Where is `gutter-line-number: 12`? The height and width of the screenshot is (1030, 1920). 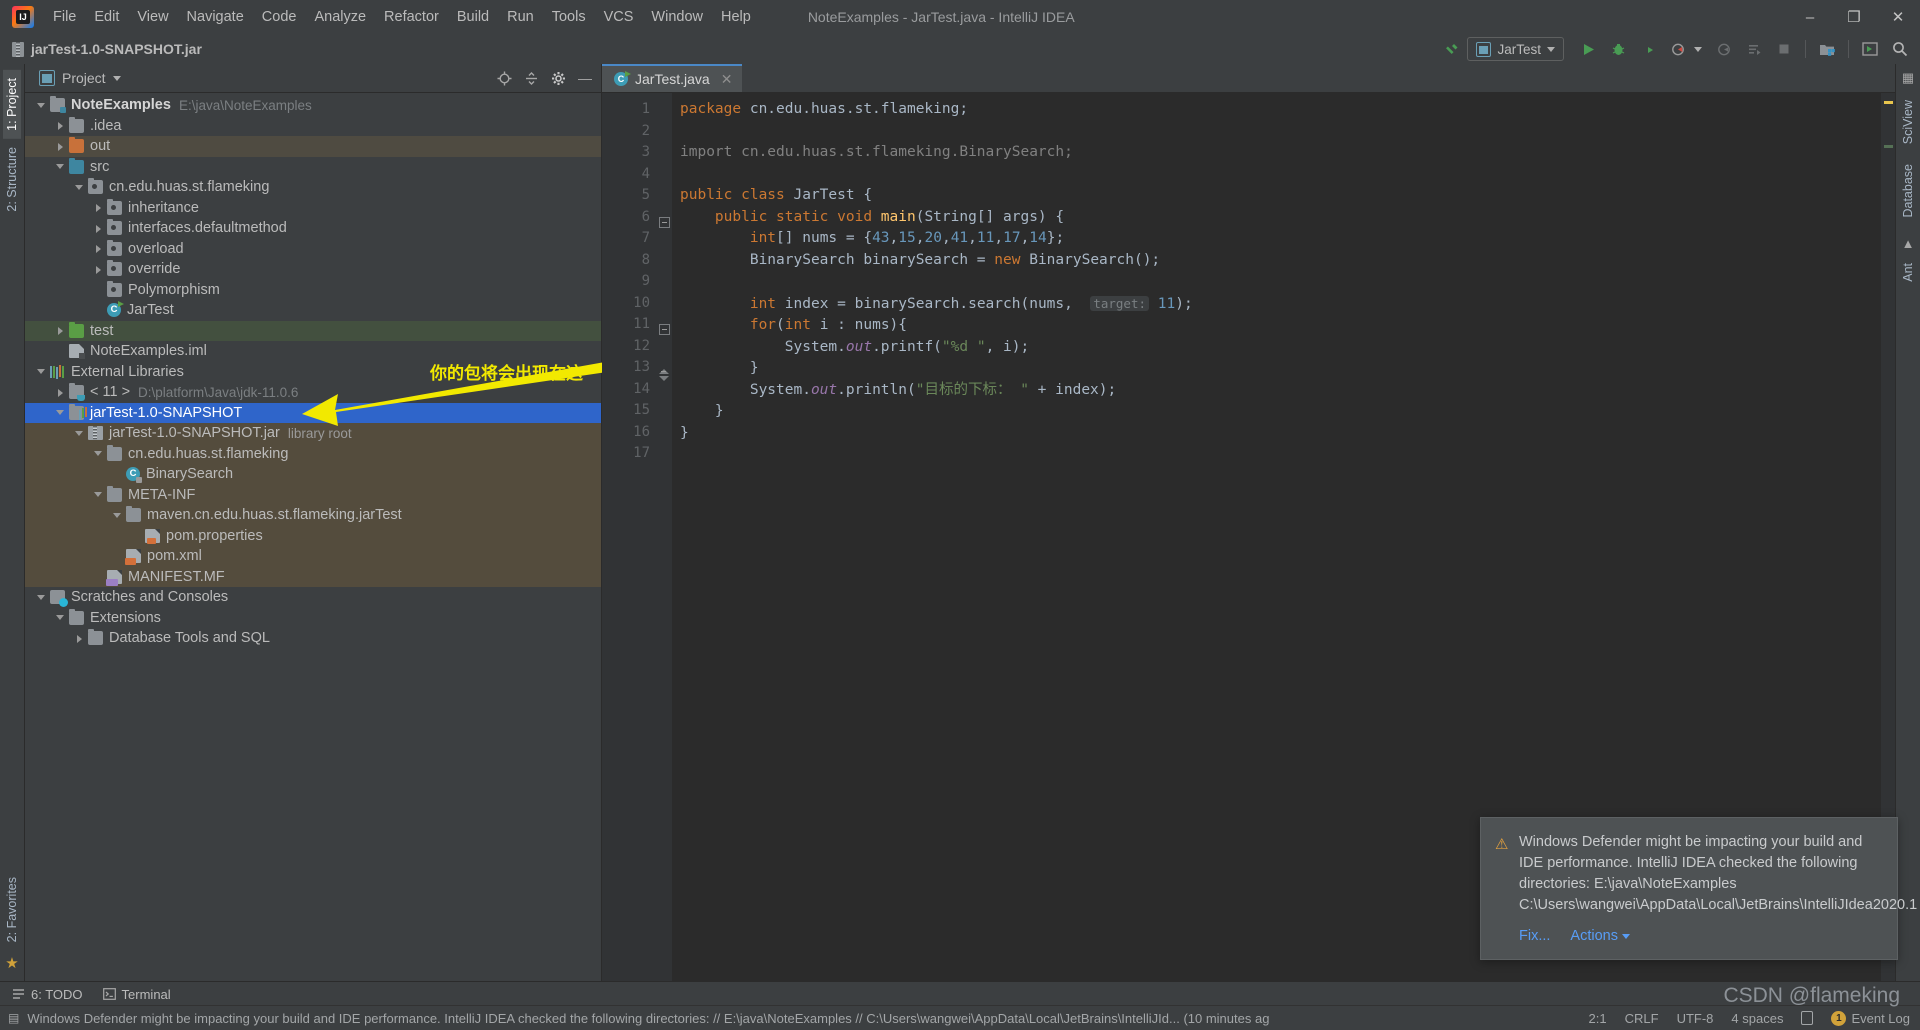 gutter-line-number: 12 is located at coordinates (630, 347).